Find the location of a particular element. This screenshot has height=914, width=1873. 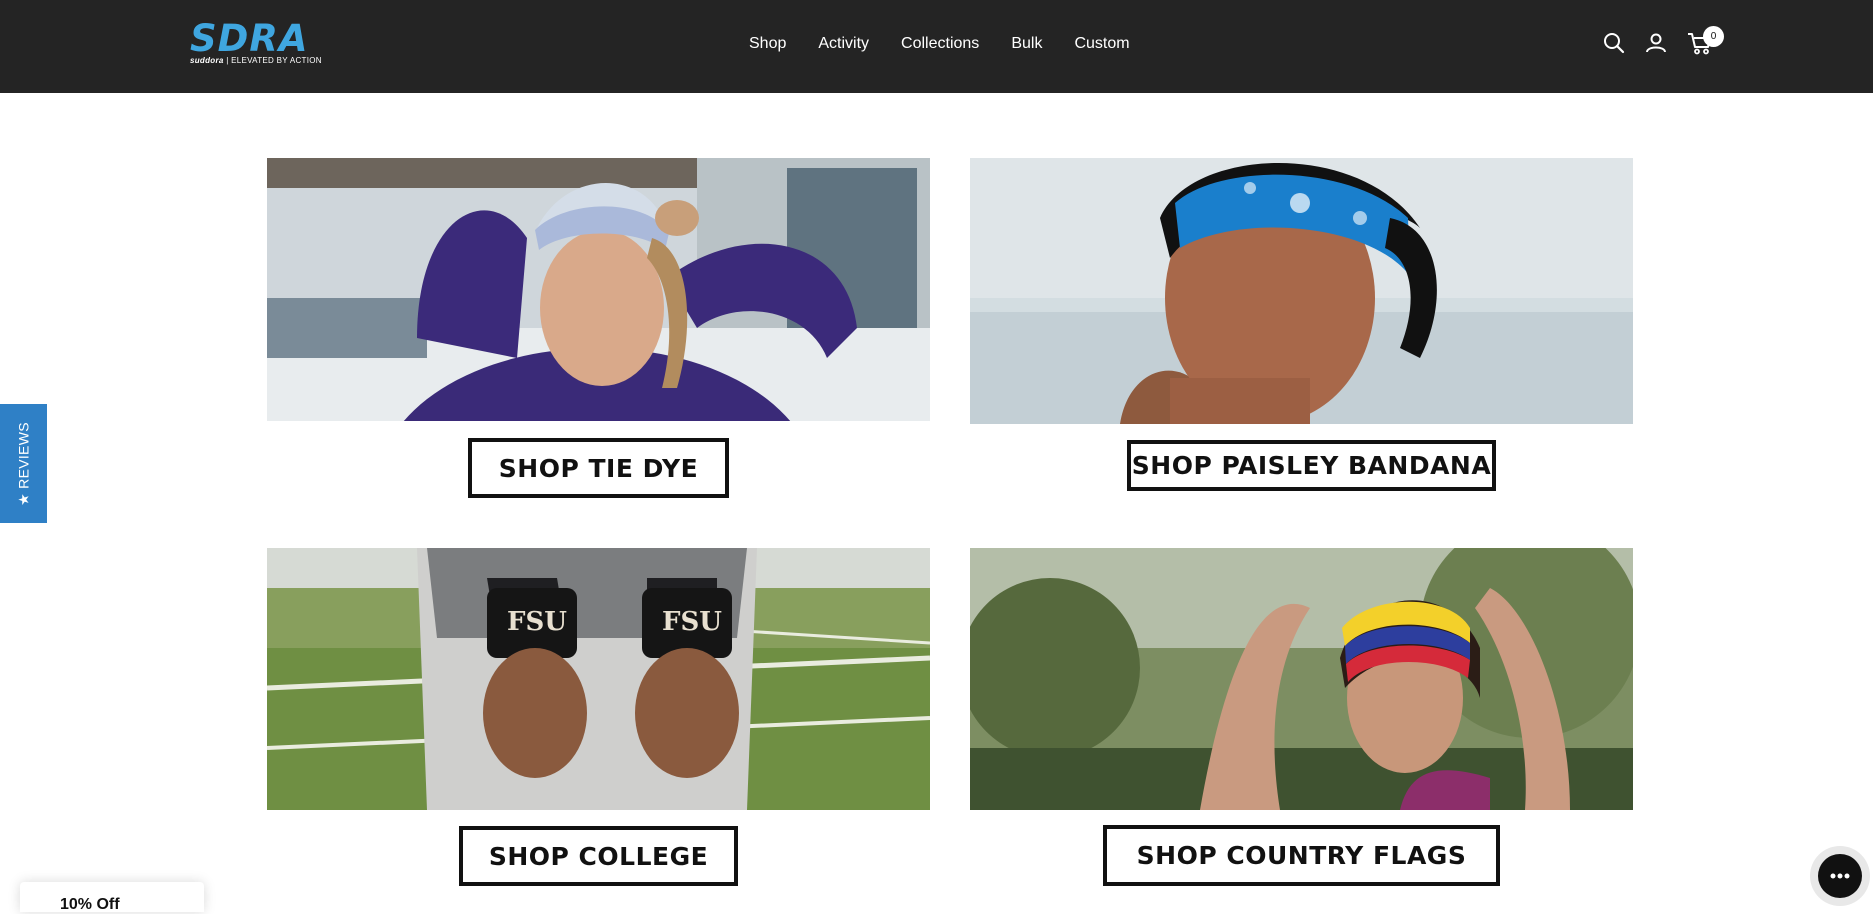

shop-tie-dye-button: SHOP TIE DYE is located at coordinates (598, 468).